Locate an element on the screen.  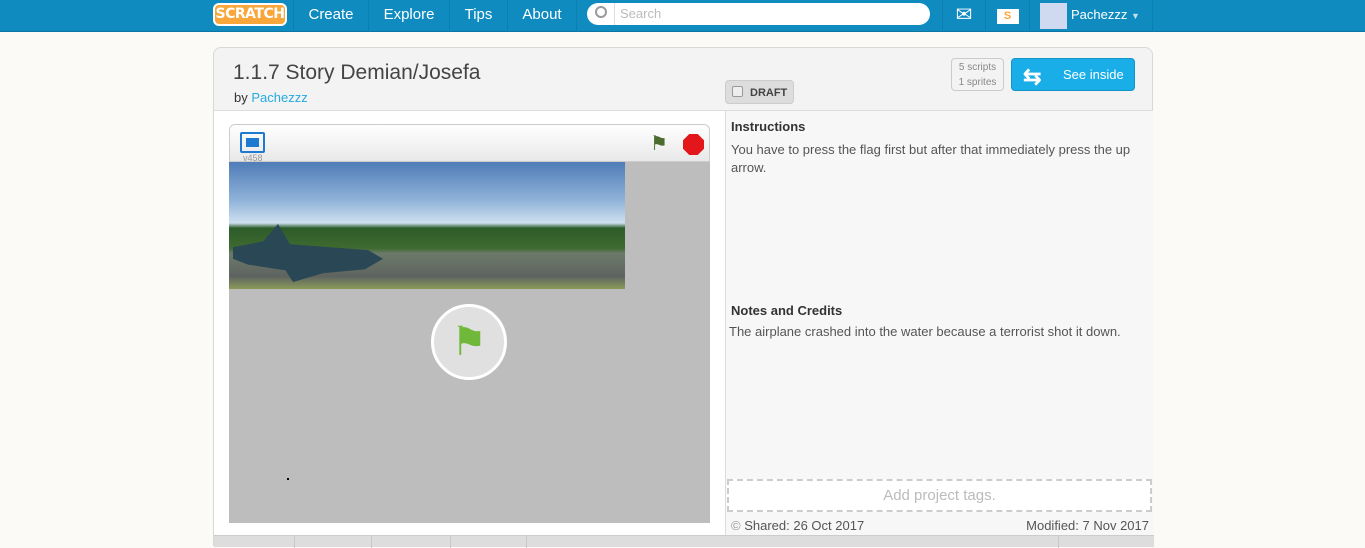
by-label: by is located at coordinates (241, 97).